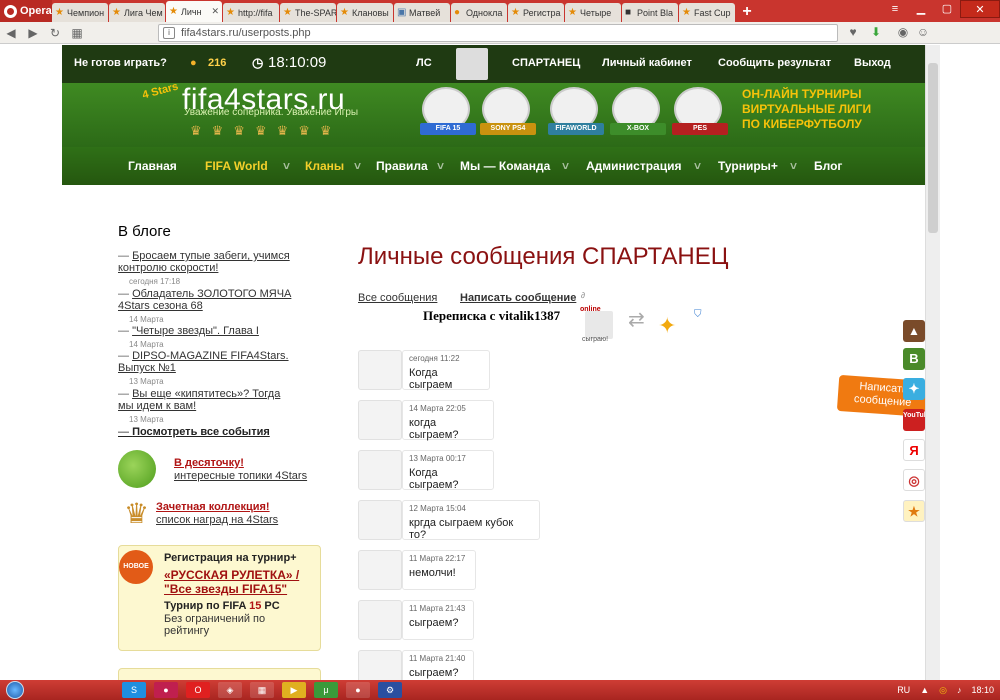 The image size is (1000, 700). I want to click on all-messages-tab: Все сообщения, so click(397, 298).